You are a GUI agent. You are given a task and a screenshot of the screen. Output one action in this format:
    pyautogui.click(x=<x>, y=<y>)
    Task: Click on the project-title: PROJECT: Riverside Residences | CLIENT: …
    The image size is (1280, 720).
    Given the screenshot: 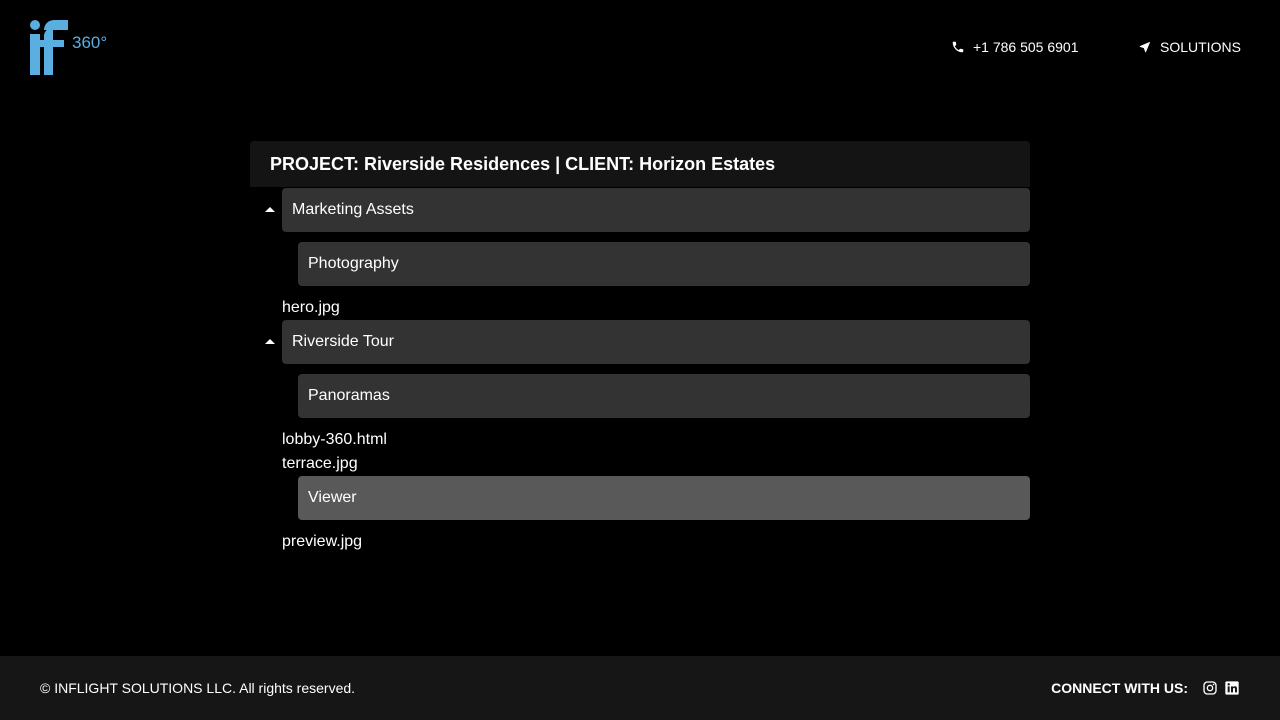 What is the action you would take?
    pyautogui.click(x=640, y=164)
    